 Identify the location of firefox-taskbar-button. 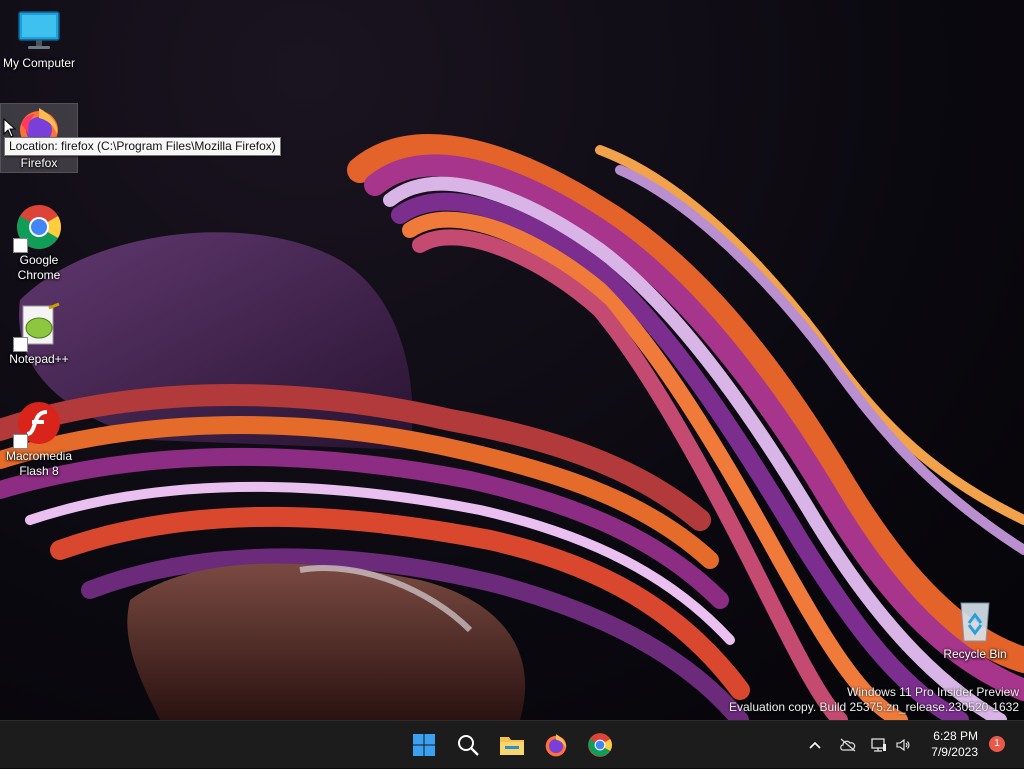
(556, 745).